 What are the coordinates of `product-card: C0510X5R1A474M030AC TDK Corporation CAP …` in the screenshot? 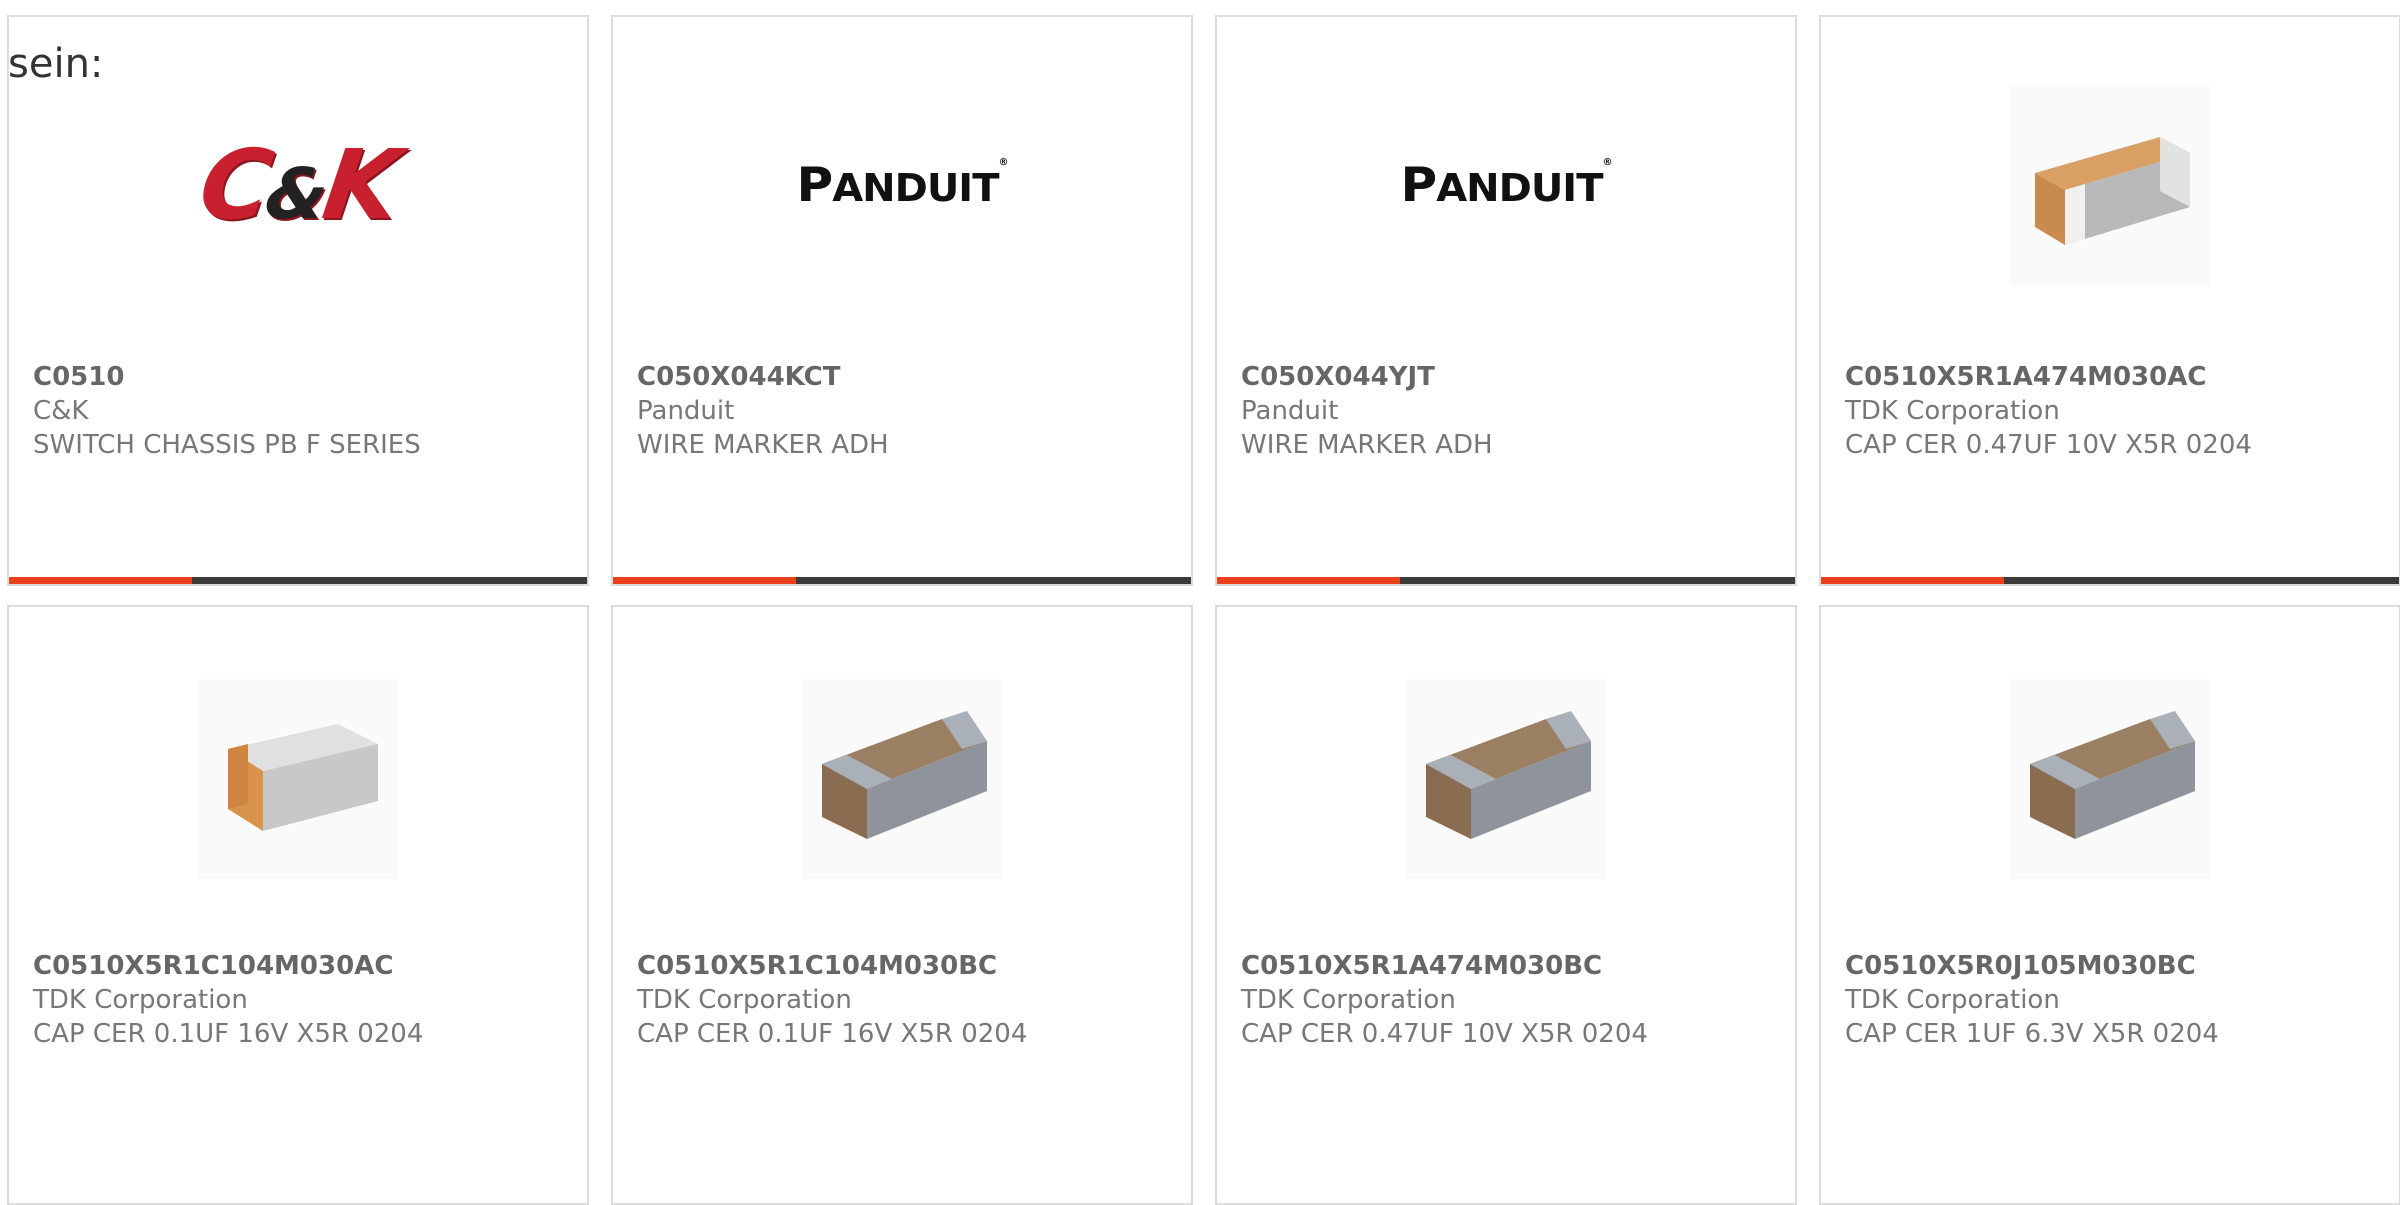 It's located at (2109, 300).